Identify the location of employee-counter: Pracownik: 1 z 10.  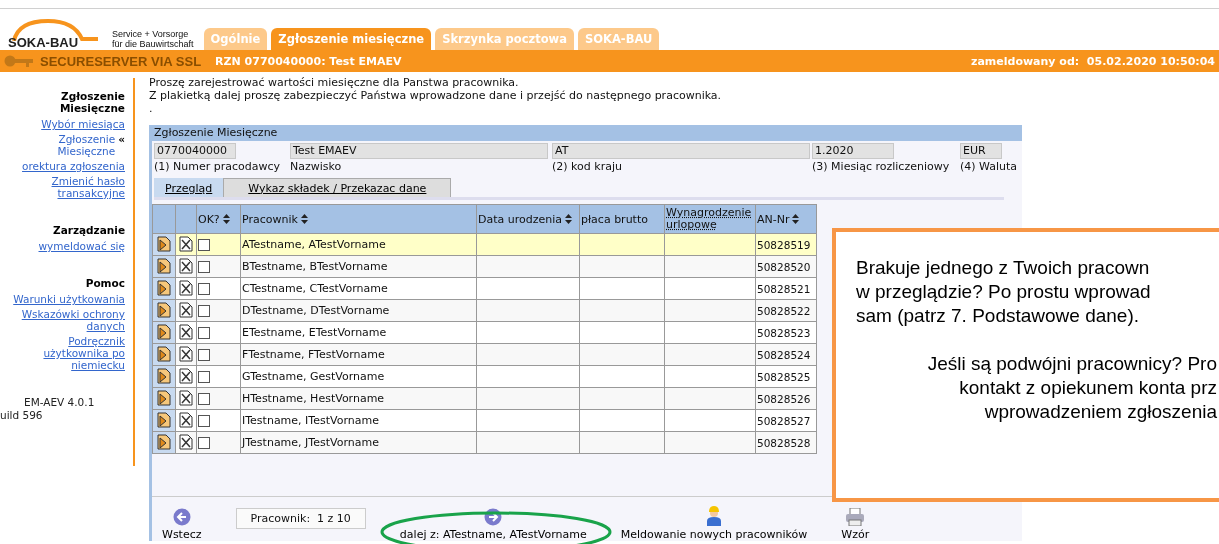
(300, 518).